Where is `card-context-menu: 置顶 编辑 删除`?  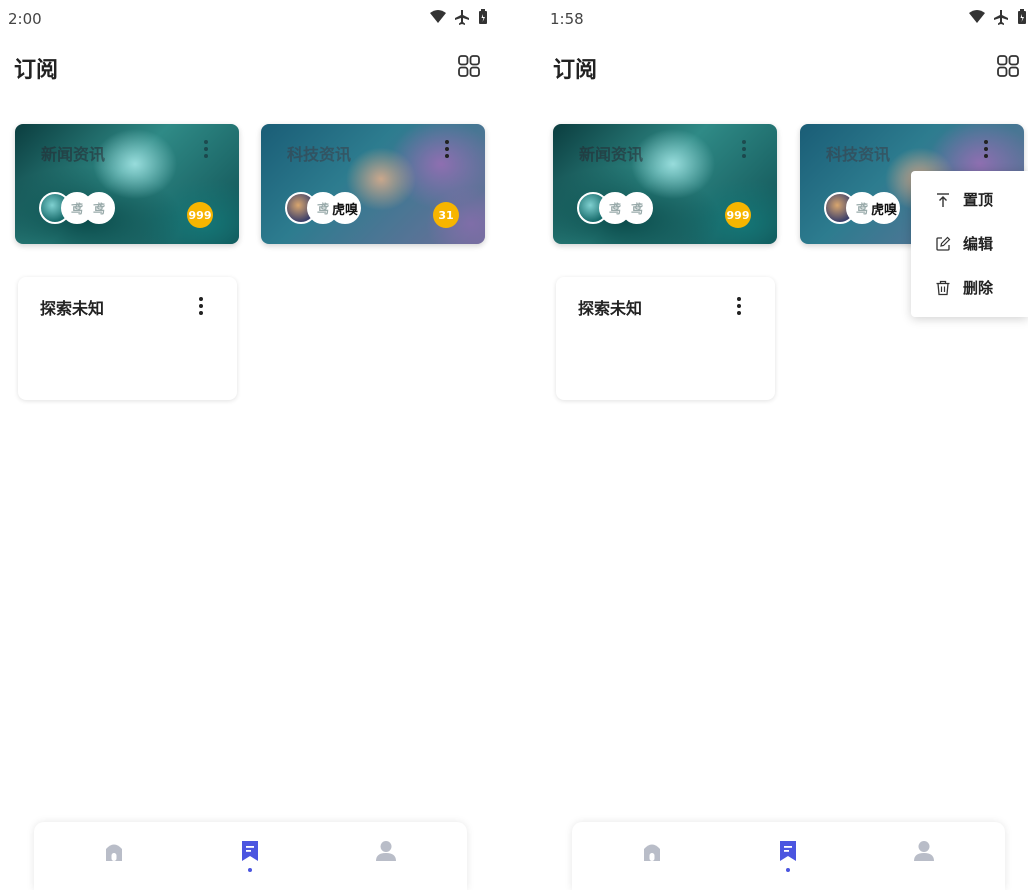
card-context-menu: 置顶 编辑 删除 is located at coordinates (969, 244).